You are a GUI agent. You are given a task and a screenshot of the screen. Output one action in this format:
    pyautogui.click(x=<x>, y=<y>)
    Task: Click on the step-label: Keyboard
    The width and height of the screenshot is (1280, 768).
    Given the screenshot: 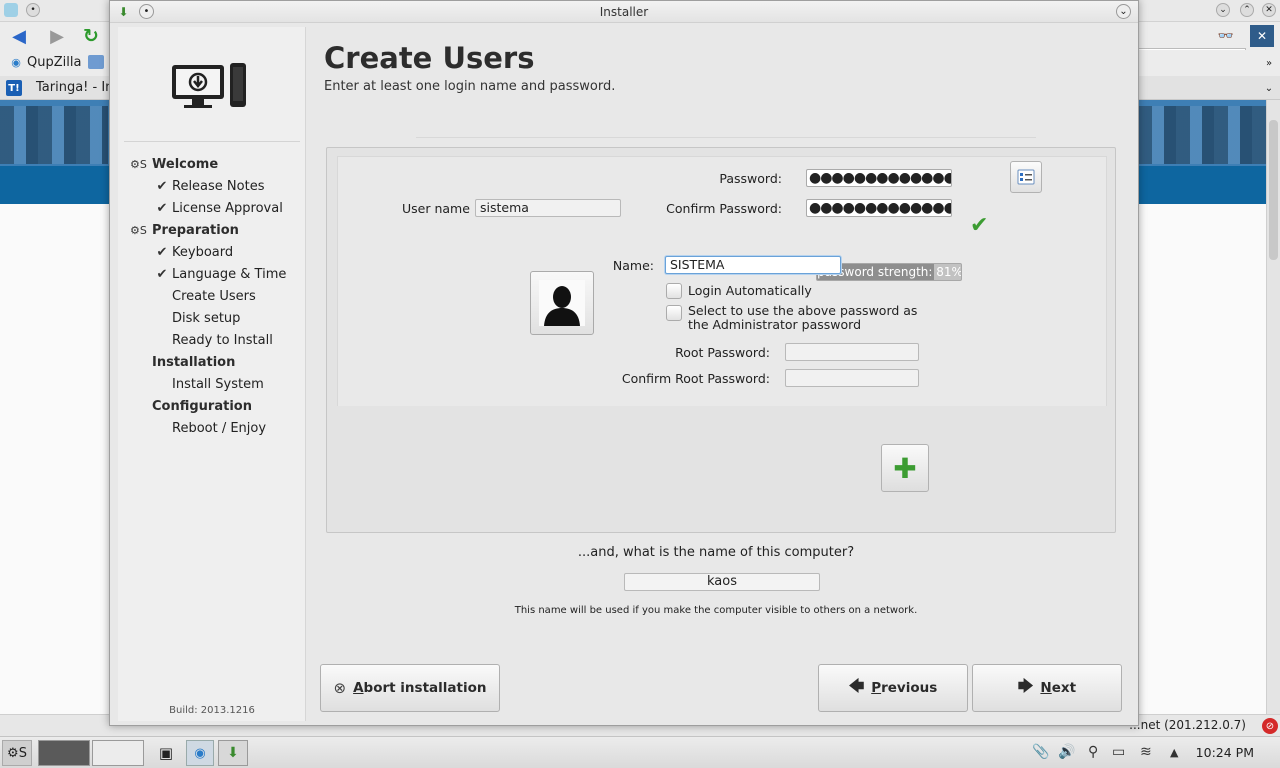 What is the action you would take?
    pyautogui.click(x=203, y=252)
    